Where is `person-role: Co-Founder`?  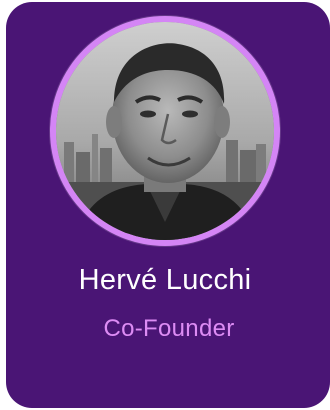 person-role: Co-Founder is located at coordinates (169, 328).